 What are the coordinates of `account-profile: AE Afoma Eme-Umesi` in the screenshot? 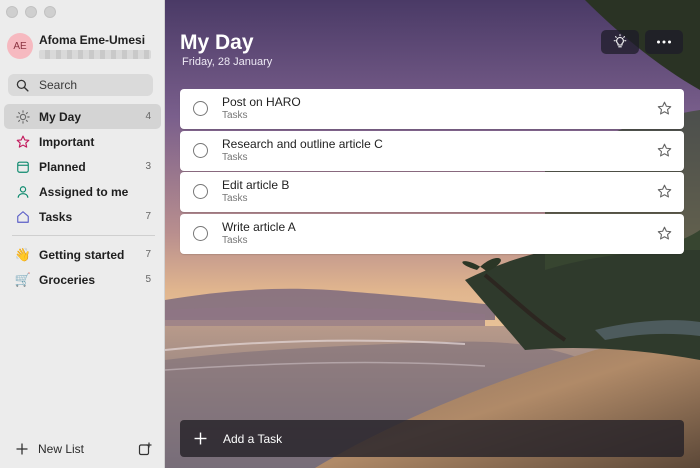 It's located at (79, 46).